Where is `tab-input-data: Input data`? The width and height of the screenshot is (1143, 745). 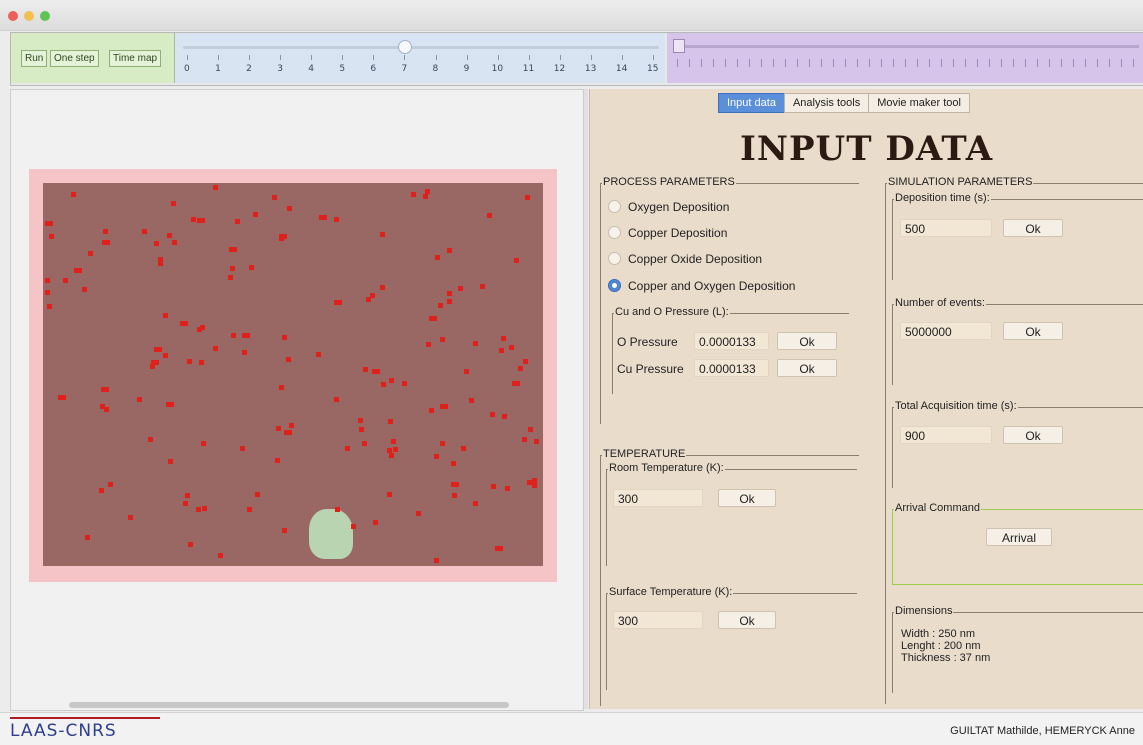
tab-input-data: Input data is located at coordinates (751, 103).